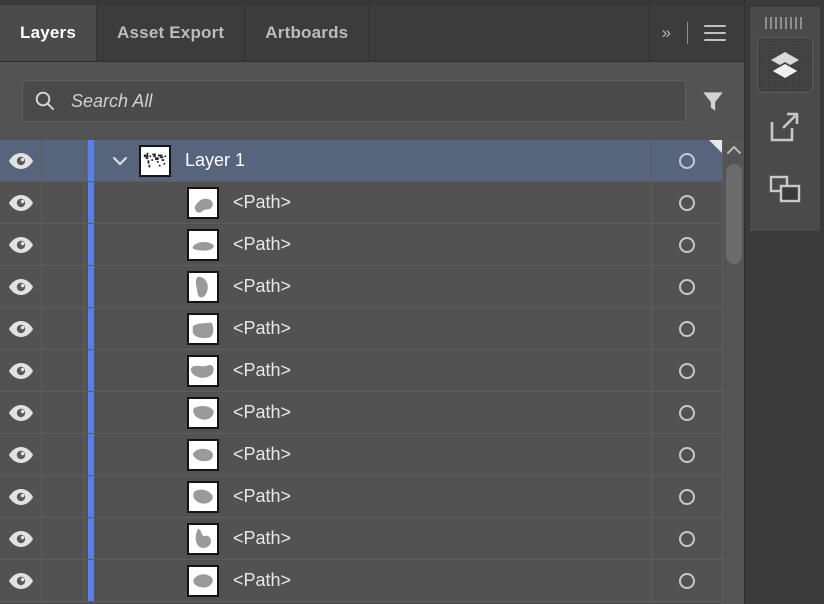 This screenshot has width=824, height=604. I want to click on layer-list-scrollbar, so click(733, 372).